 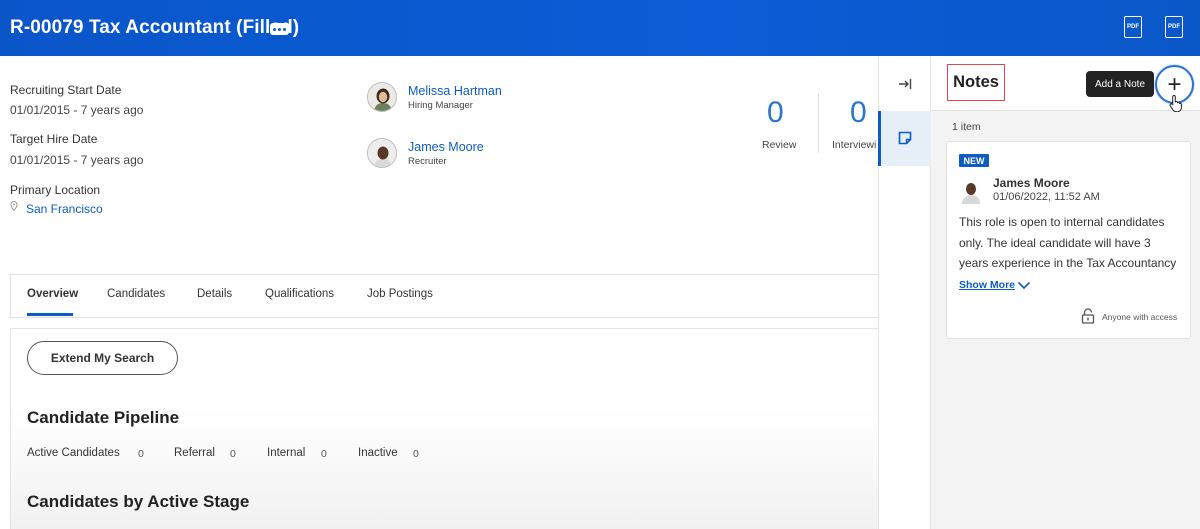 I want to click on location-pin-icon, so click(x=14, y=206).